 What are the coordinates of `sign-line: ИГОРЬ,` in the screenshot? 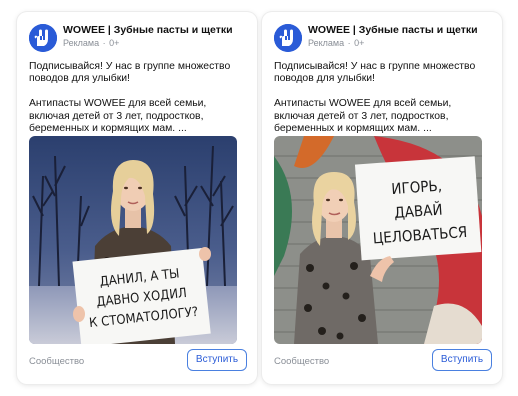 It's located at (417, 187).